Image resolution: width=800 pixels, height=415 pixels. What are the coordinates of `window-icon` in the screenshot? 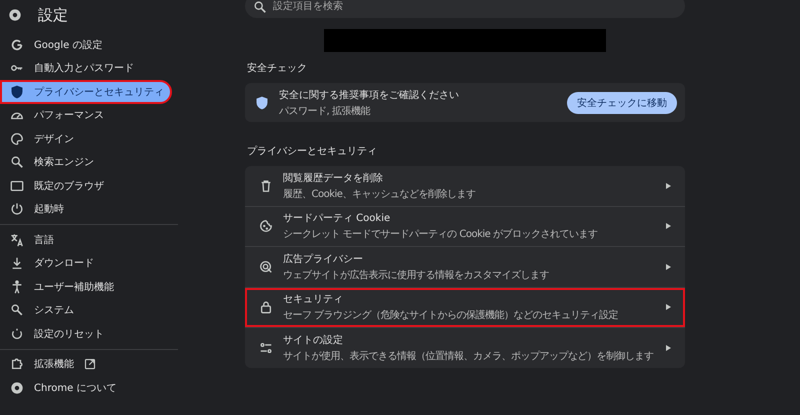 It's located at (17, 185).